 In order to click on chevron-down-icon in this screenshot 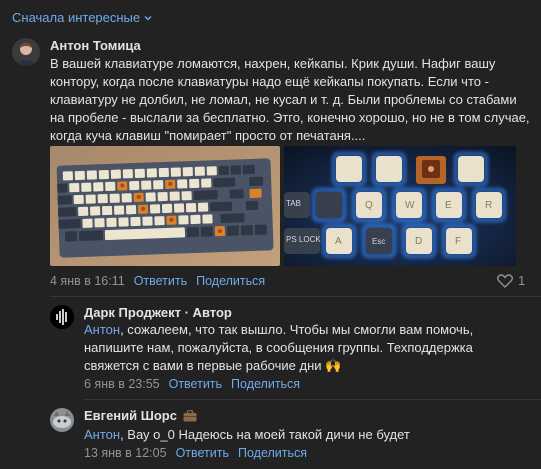, I will do `click(148, 17)`.